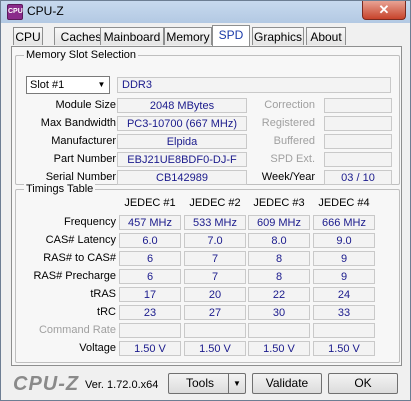  What do you see at coordinates (326, 36) in the screenshot?
I see `tab-about: About` at bounding box center [326, 36].